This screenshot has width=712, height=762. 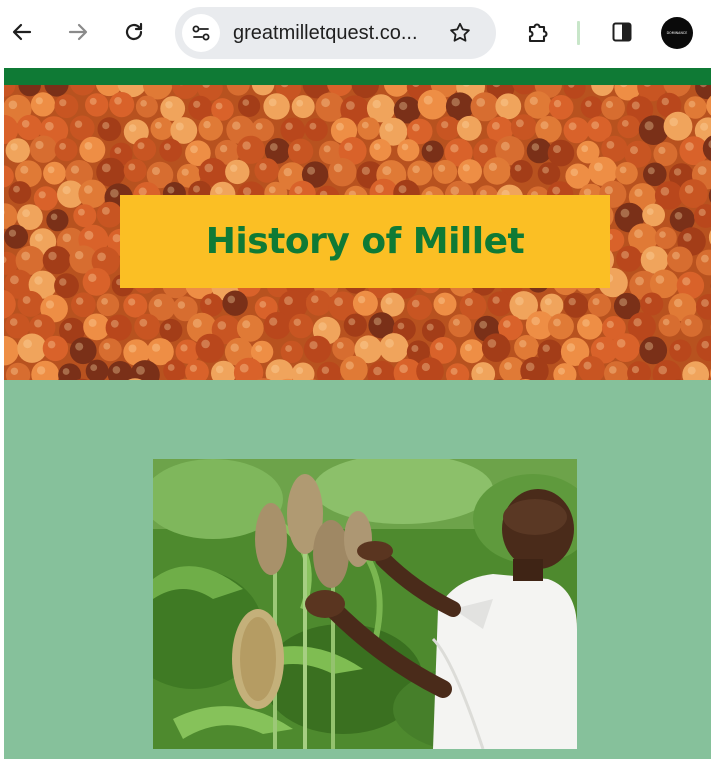 I want to click on star-icon, so click(x=460, y=32).